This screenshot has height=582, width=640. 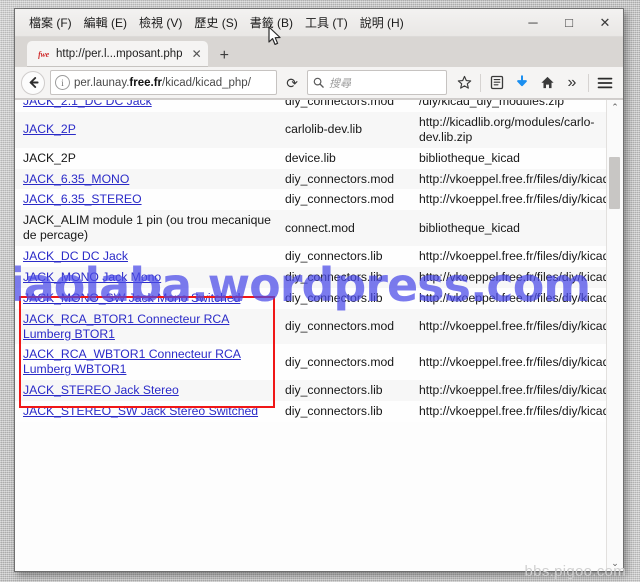 I want to click on cell-component-name: JACK_STEREO Jack Stereo, so click(x=146, y=390).